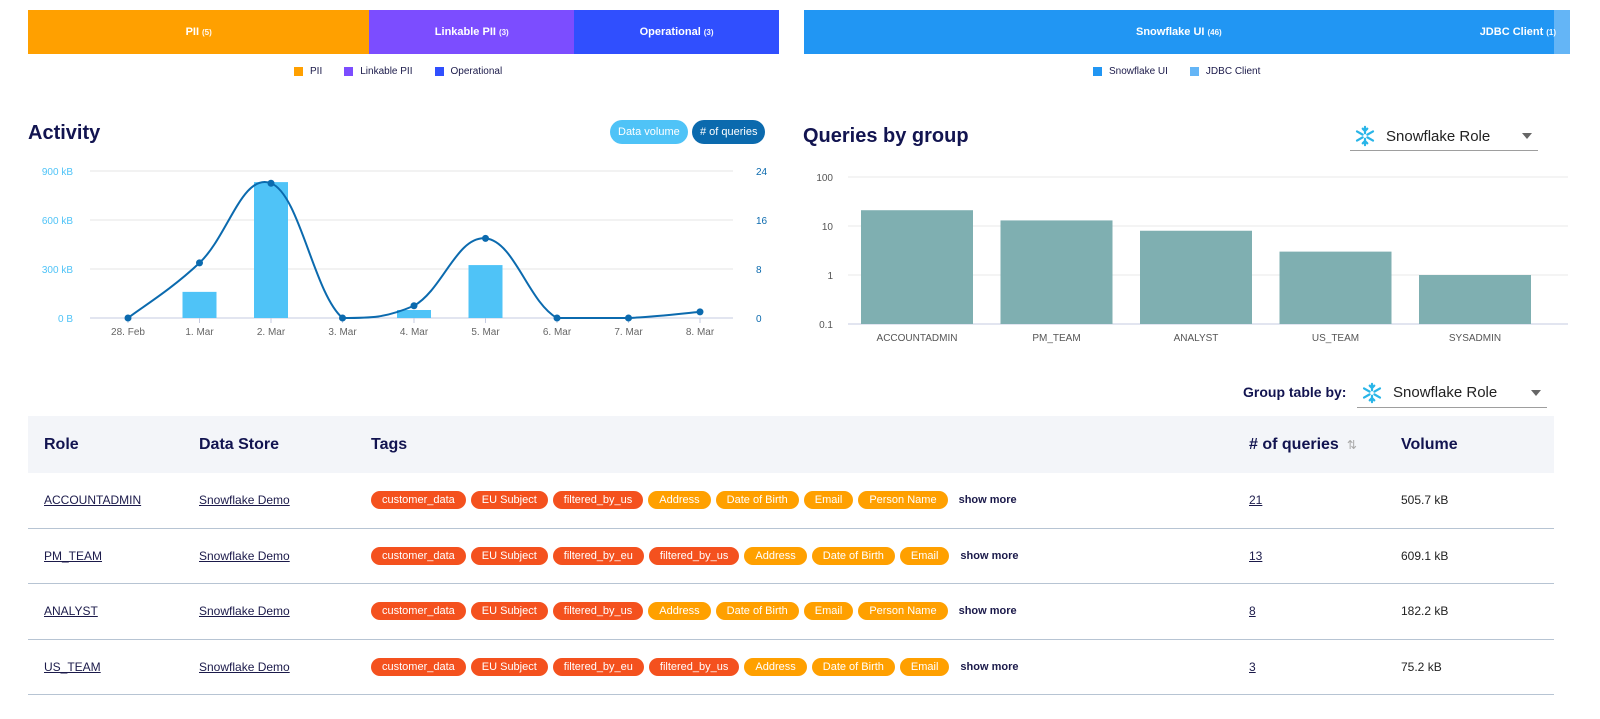  What do you see at coordinates (1425, 555) in the screenshot?
I see `volume-cell: 609.1 kB` at bounding box center [1425, 555].